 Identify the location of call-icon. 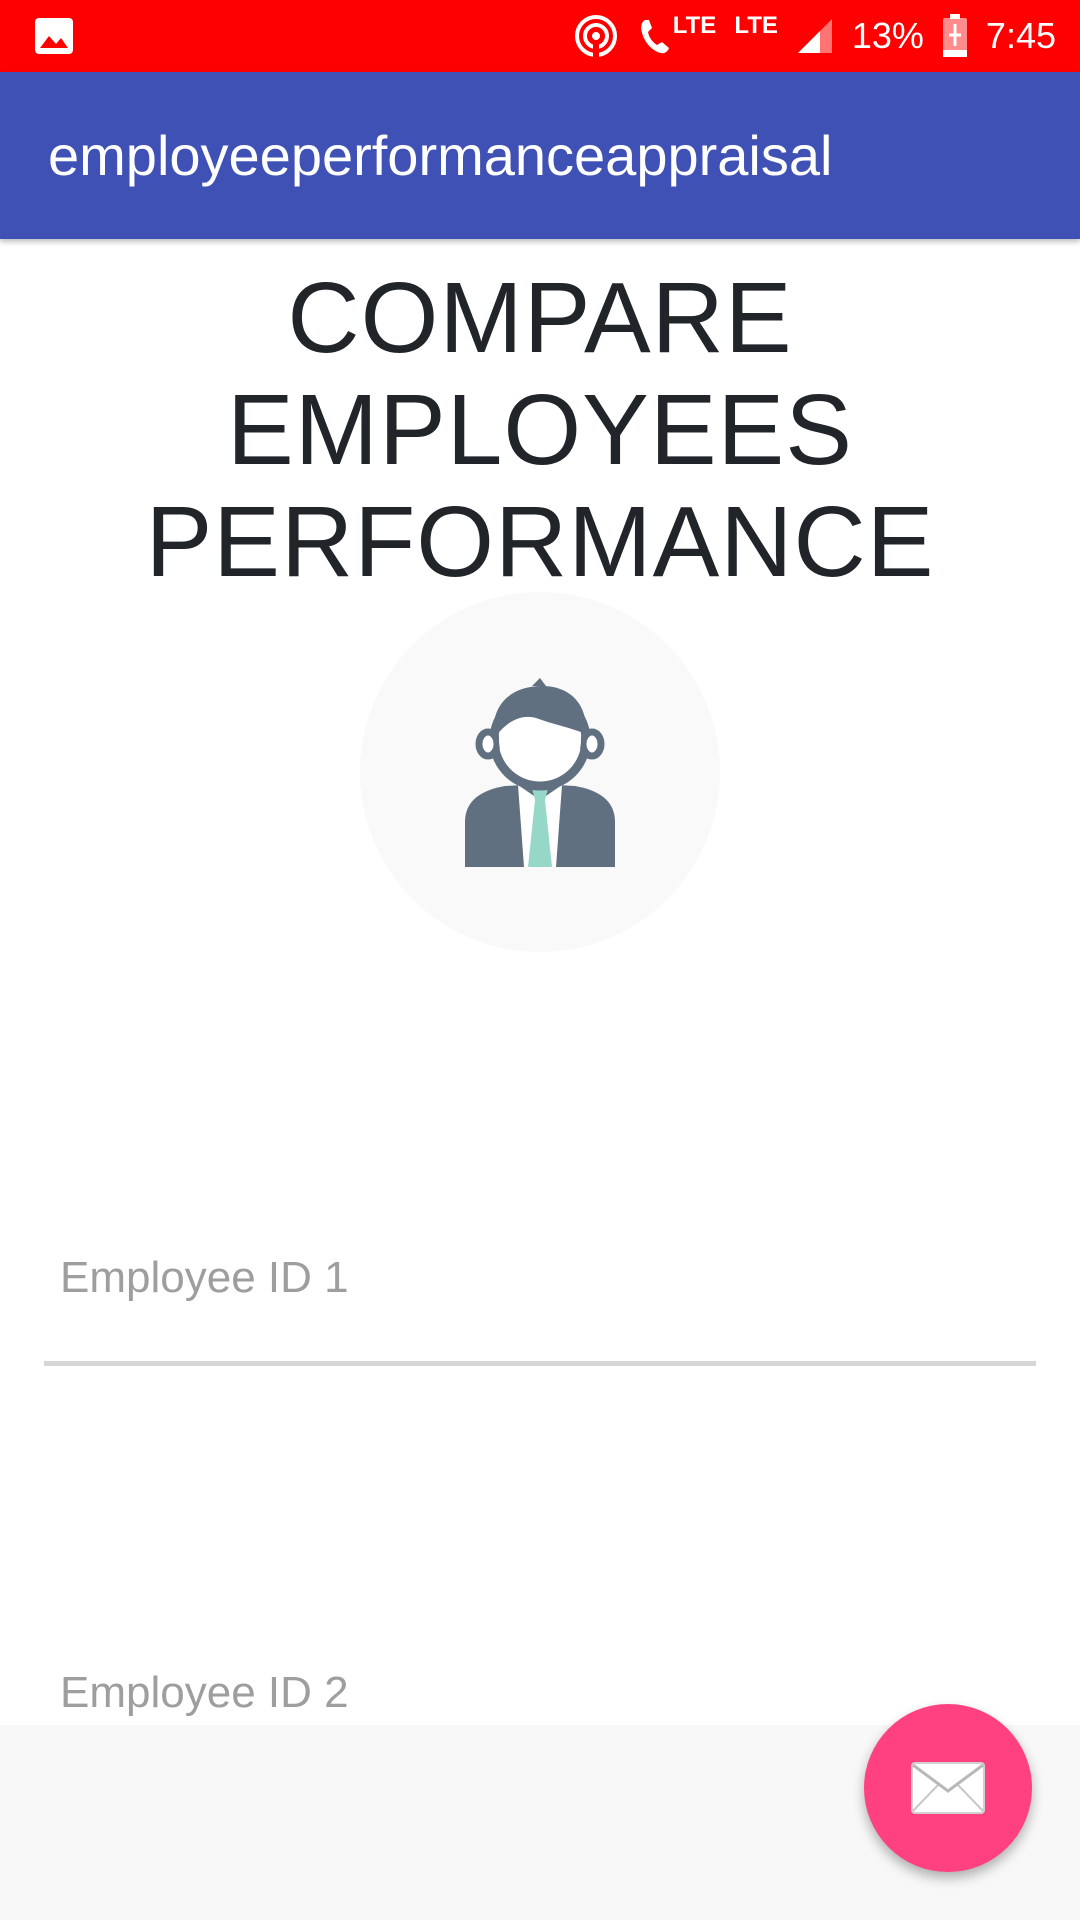
(655, 37).